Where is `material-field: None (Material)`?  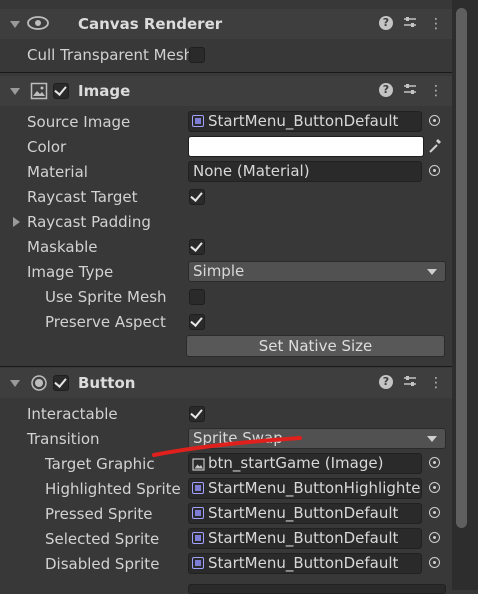 material-field: None (Material) is located at coordinates (305, 171).